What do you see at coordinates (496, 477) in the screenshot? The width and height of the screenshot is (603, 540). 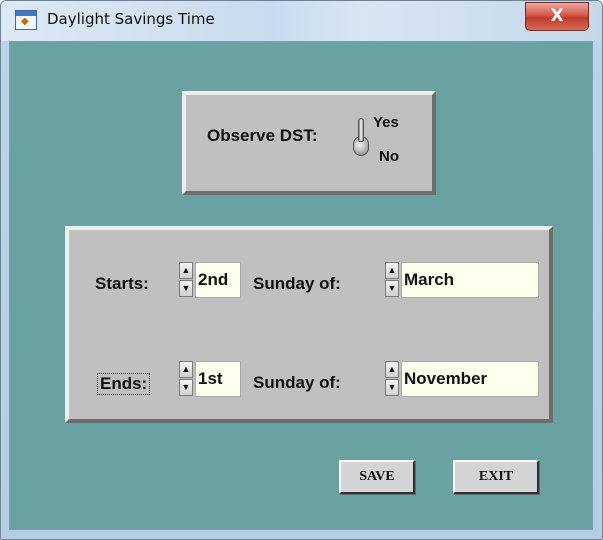 I see `exit-button: EXIT` at bounding box center [496, 477].